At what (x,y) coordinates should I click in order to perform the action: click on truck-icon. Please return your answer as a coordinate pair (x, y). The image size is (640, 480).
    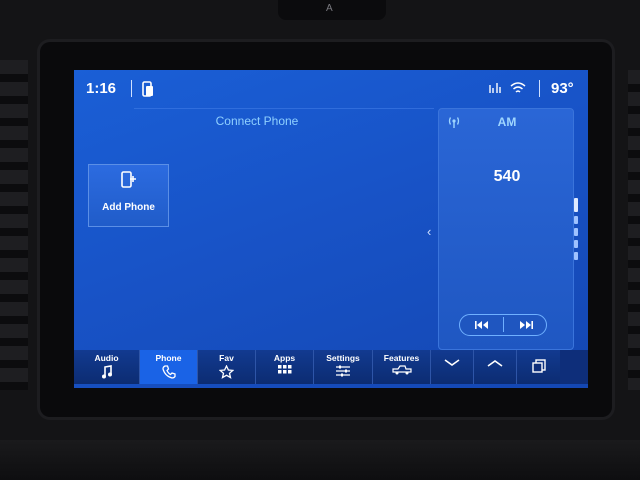
    Looking at the image, I should click on (401, 370).